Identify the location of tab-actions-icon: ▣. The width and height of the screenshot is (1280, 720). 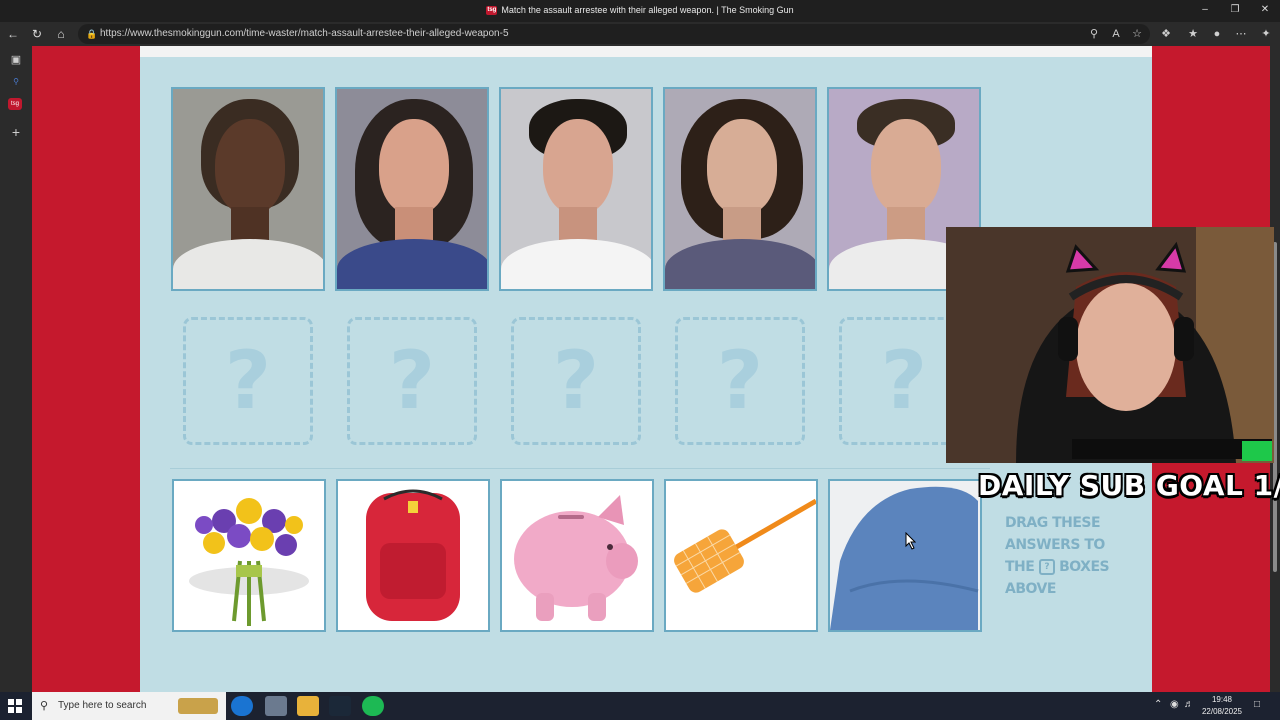
(16, 60).